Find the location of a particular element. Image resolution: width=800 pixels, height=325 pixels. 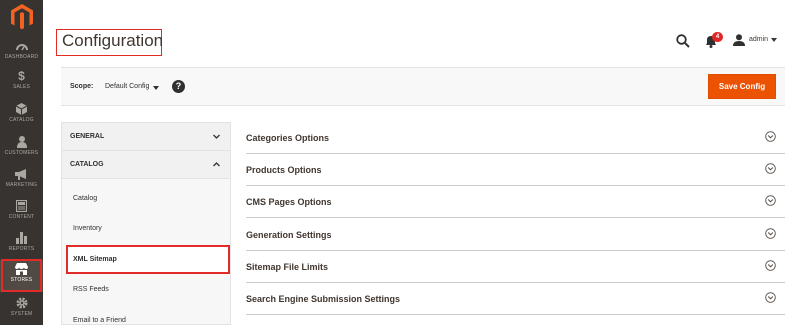

nav-label: CONTENT is located at coordinates (21, 217).